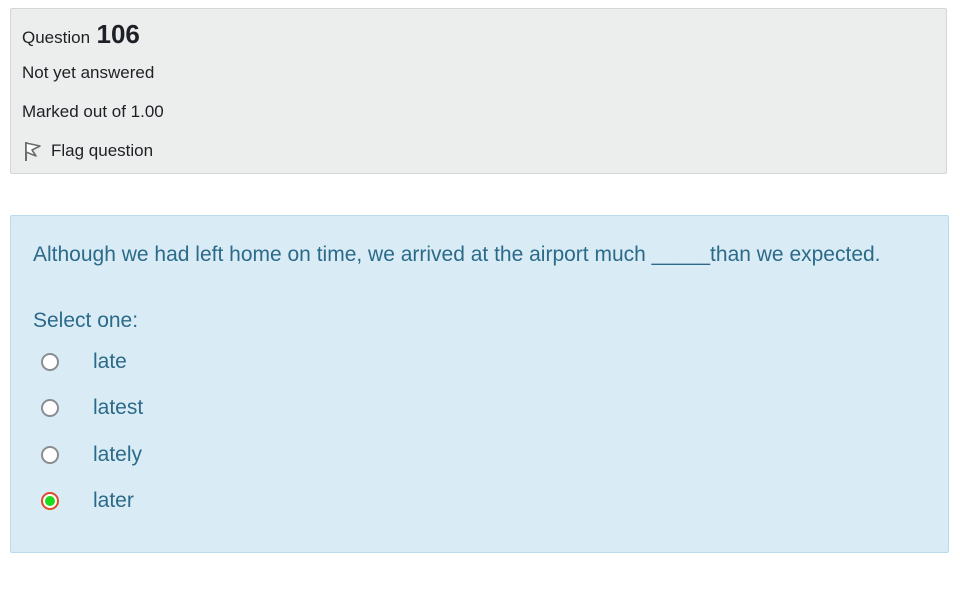  What do you see at coordinates (92, 408) in the screenshot?
I see `answer-option-latest: latest` at bounding box center [92, 408].